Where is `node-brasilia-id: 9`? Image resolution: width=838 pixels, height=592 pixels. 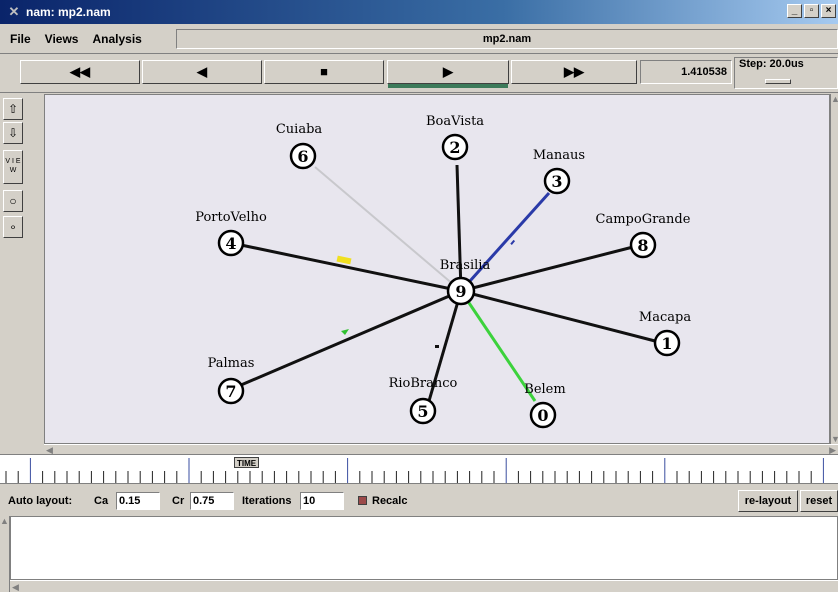
node-brasilia-id: 9 is located at coordinates (460, 291).